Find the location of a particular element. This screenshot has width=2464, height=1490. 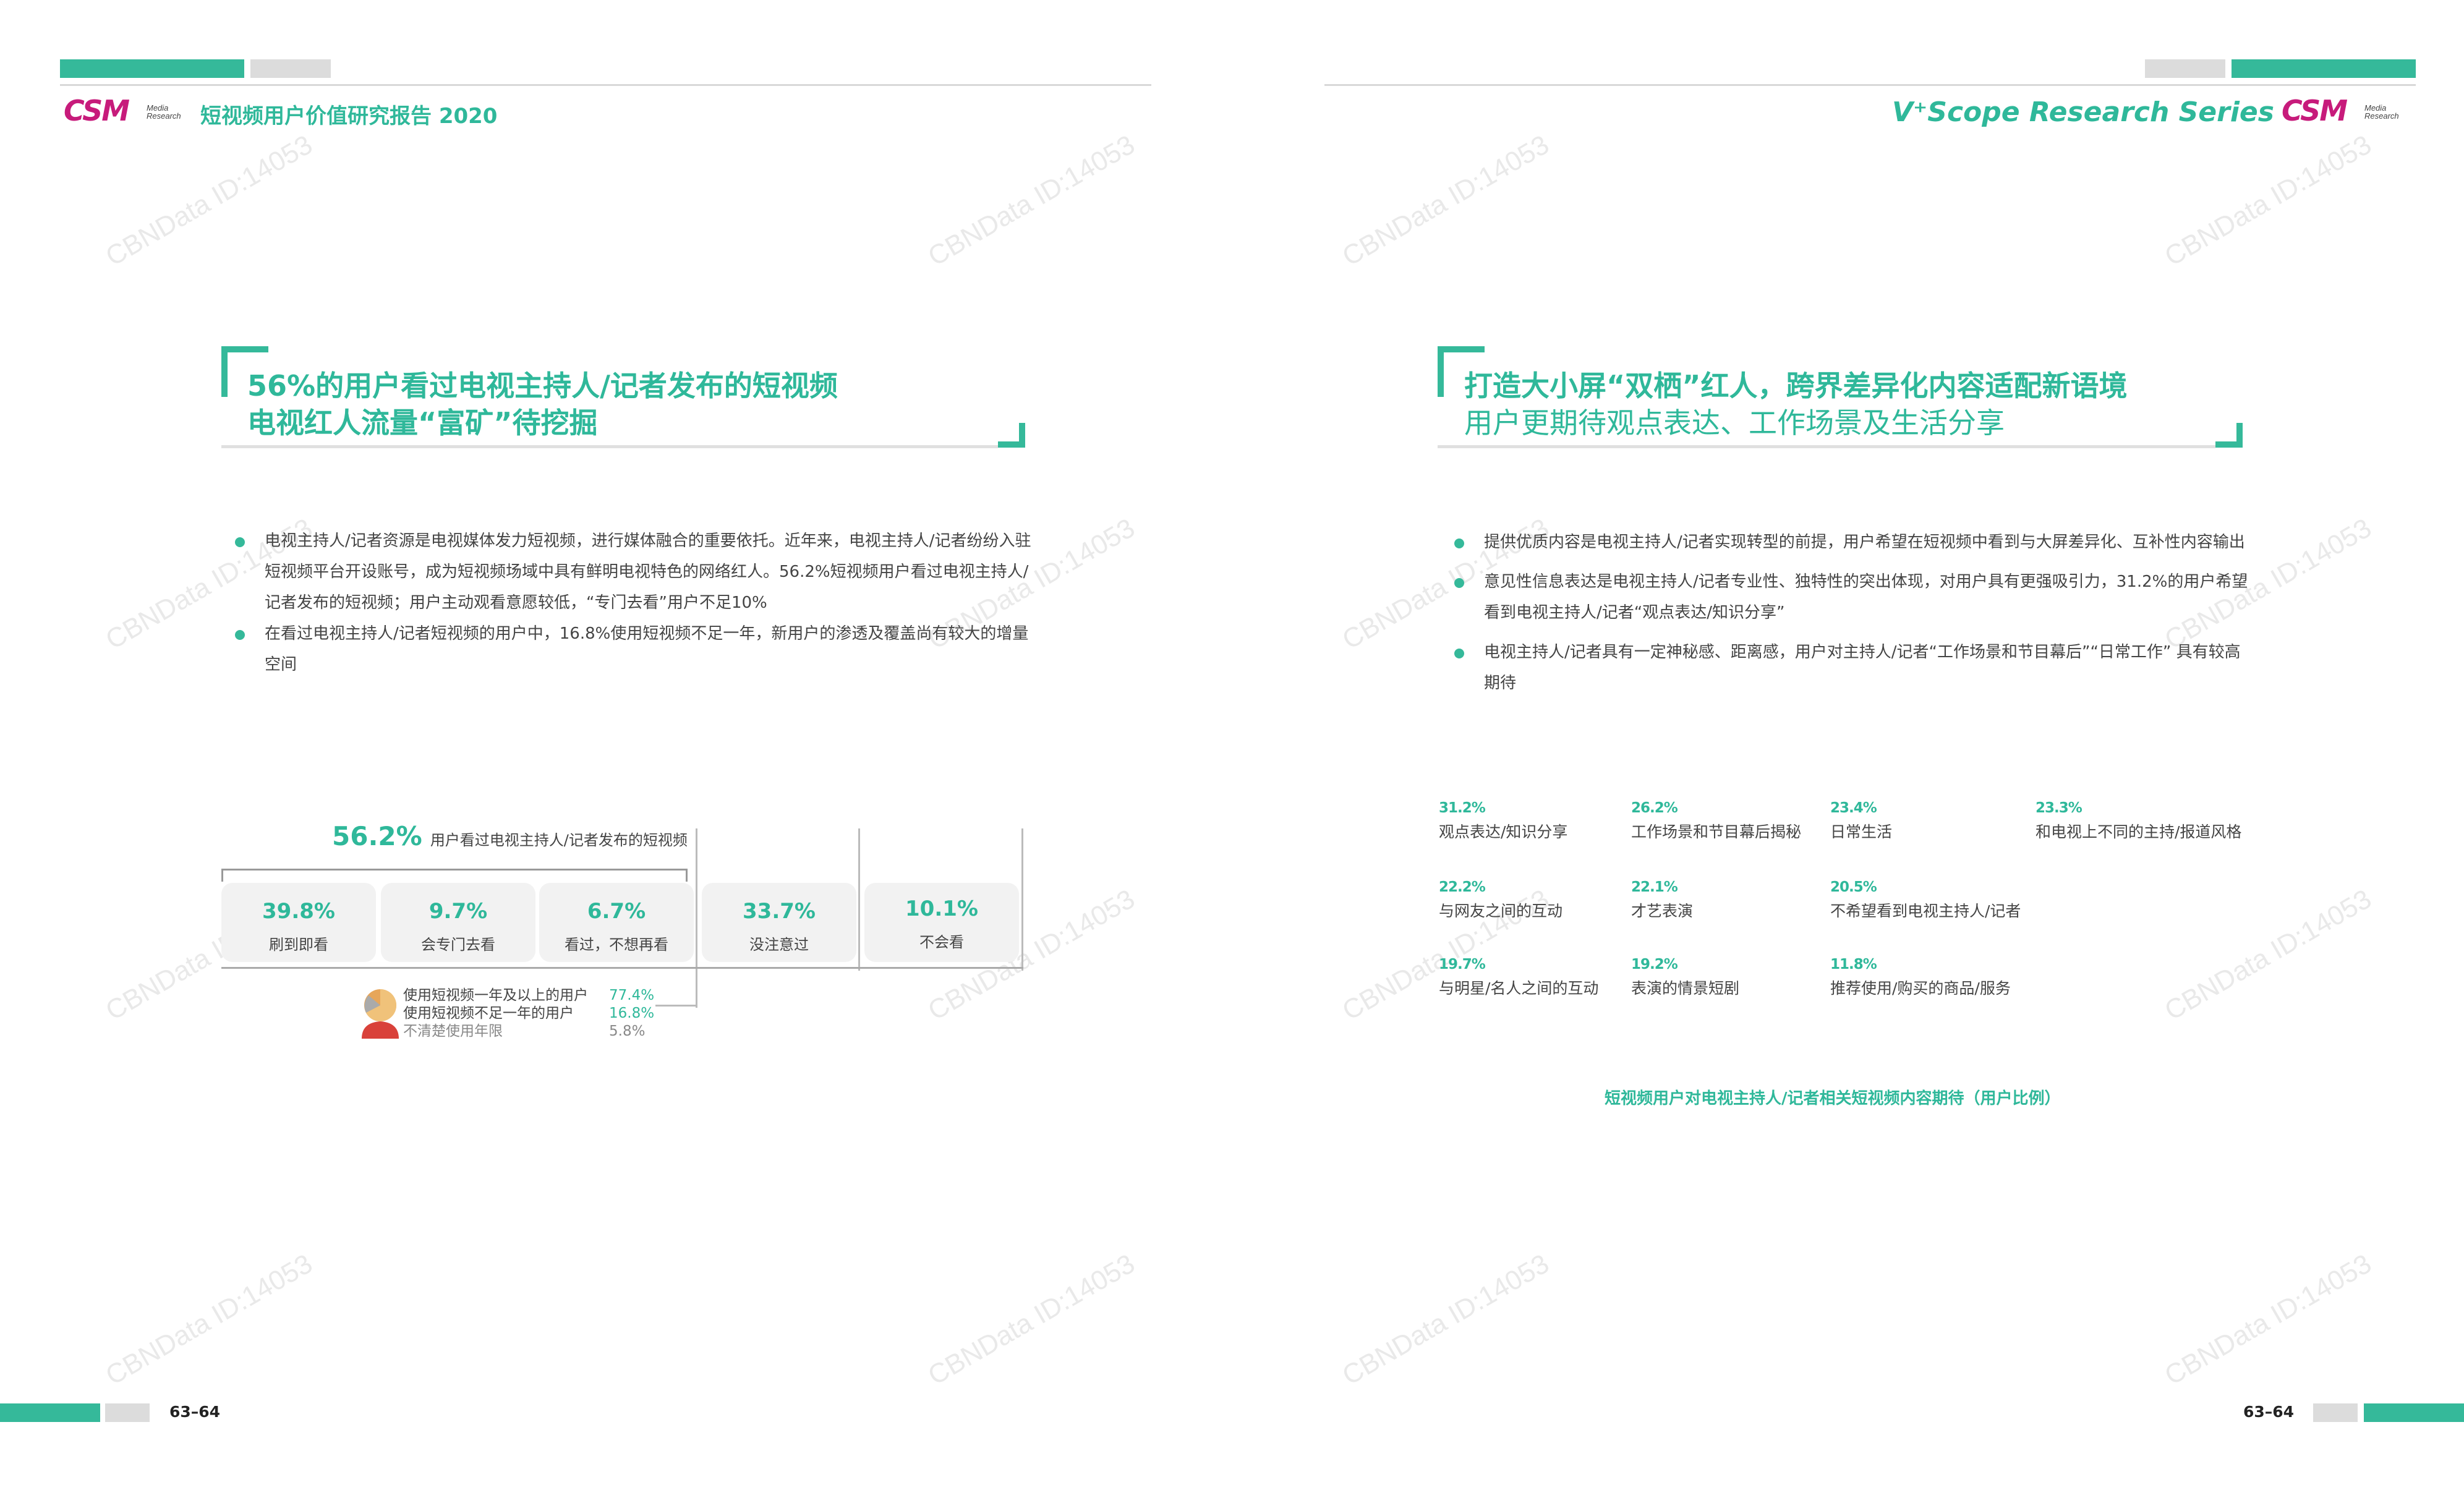

stat-label: 不会看 is located at coordinates (942, 943).